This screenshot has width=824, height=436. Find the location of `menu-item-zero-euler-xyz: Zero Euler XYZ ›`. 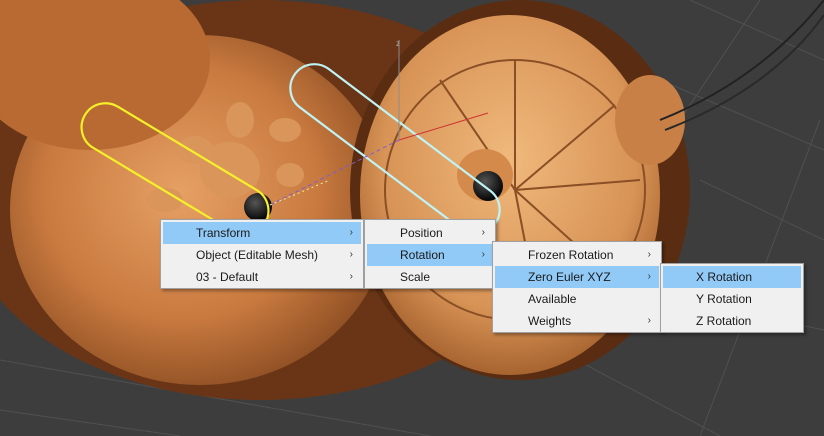

menu-item-zero-euler-xyz: Zero Euler XYZ › is located at coordinates (577, 277).